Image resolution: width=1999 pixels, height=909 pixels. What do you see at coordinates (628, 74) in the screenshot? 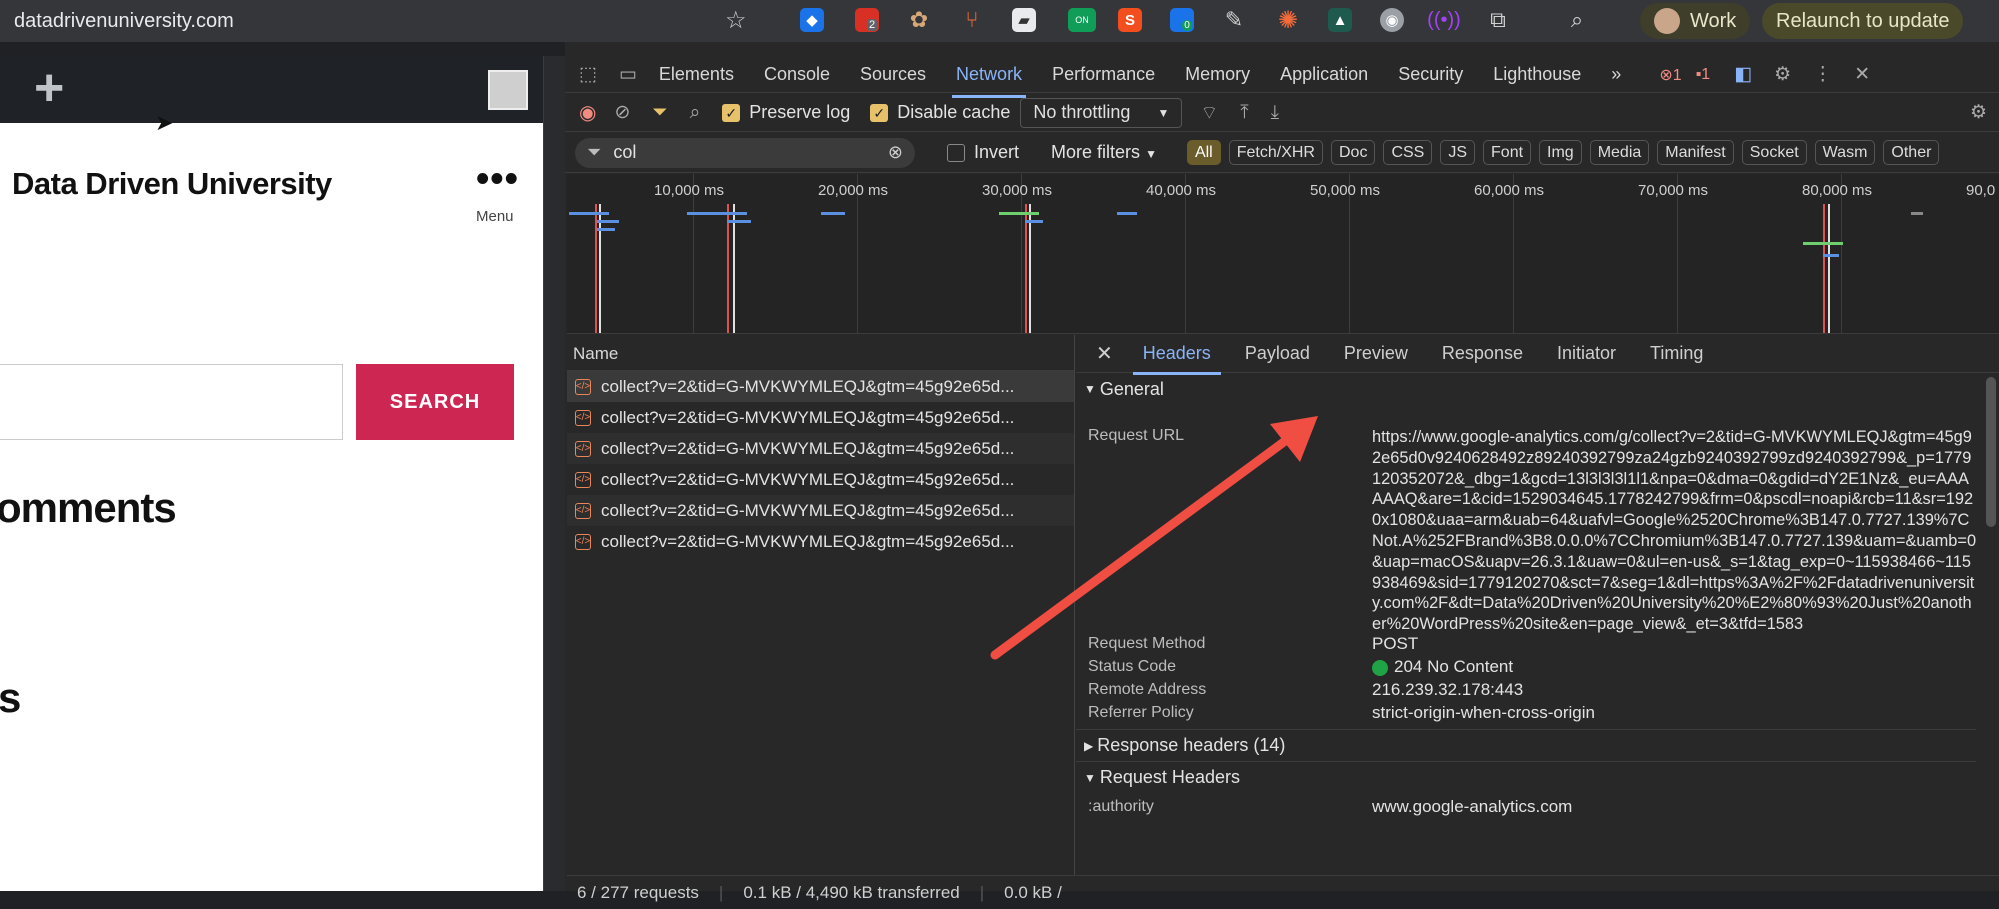
I see `device-toolbar-icon: ▭` at bounding box center [628, 74].